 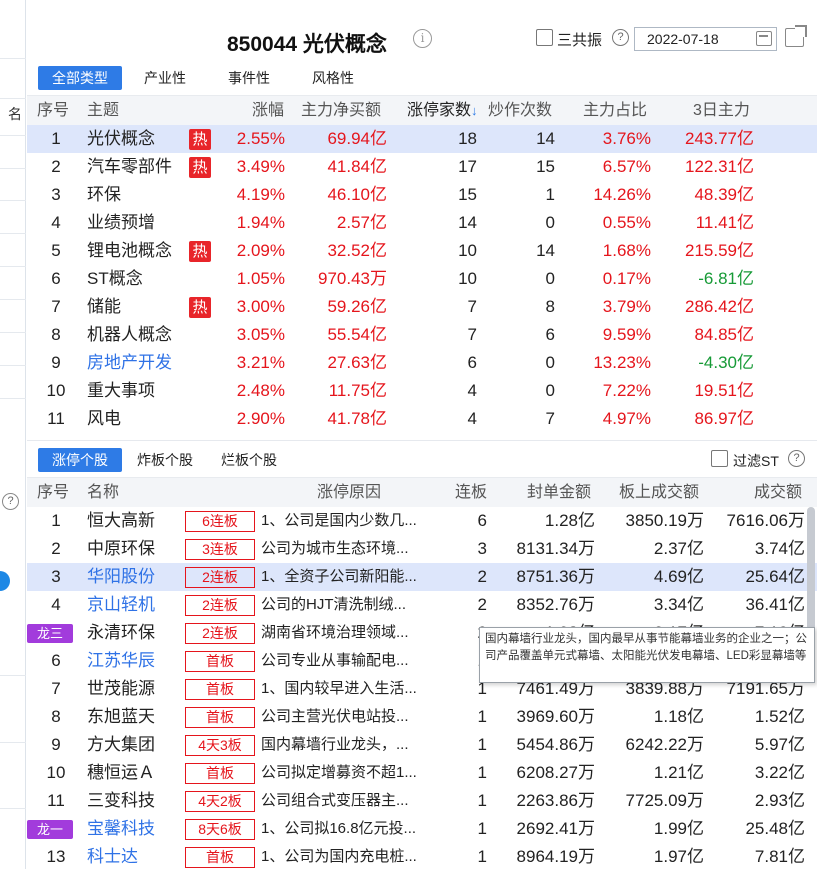 I want to click on three-day-main: 11.41亿, so click(x=724, y=222).